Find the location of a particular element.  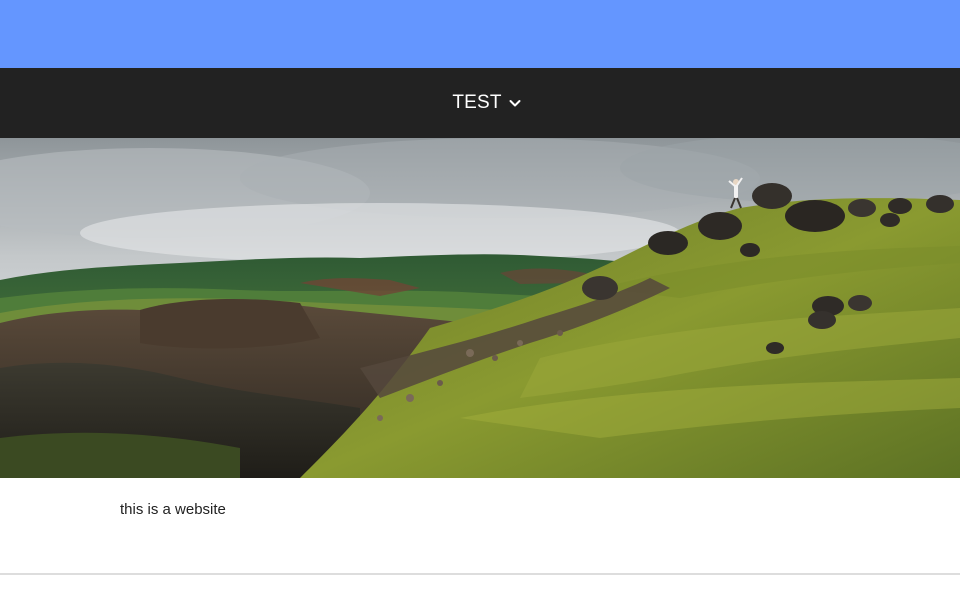

top-color-bar is located at coordinates (480, 34).